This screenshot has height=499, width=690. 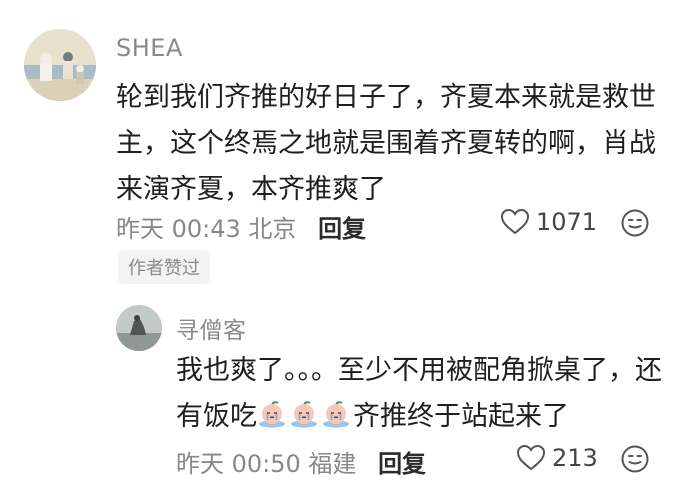 What do you see at coordinates (342, 229) in the screenshot?
I see `reply-button: 回复` at bounding box center [342, 229].